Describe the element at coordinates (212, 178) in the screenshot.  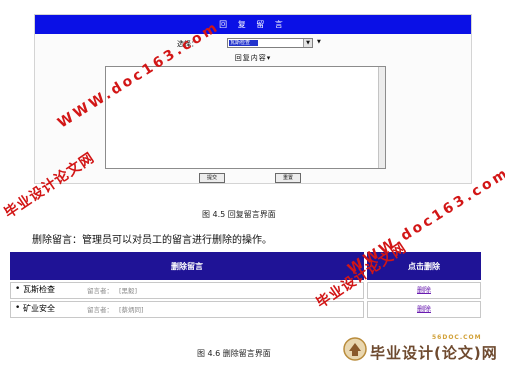
I see `submit-button: 提交` at that location.